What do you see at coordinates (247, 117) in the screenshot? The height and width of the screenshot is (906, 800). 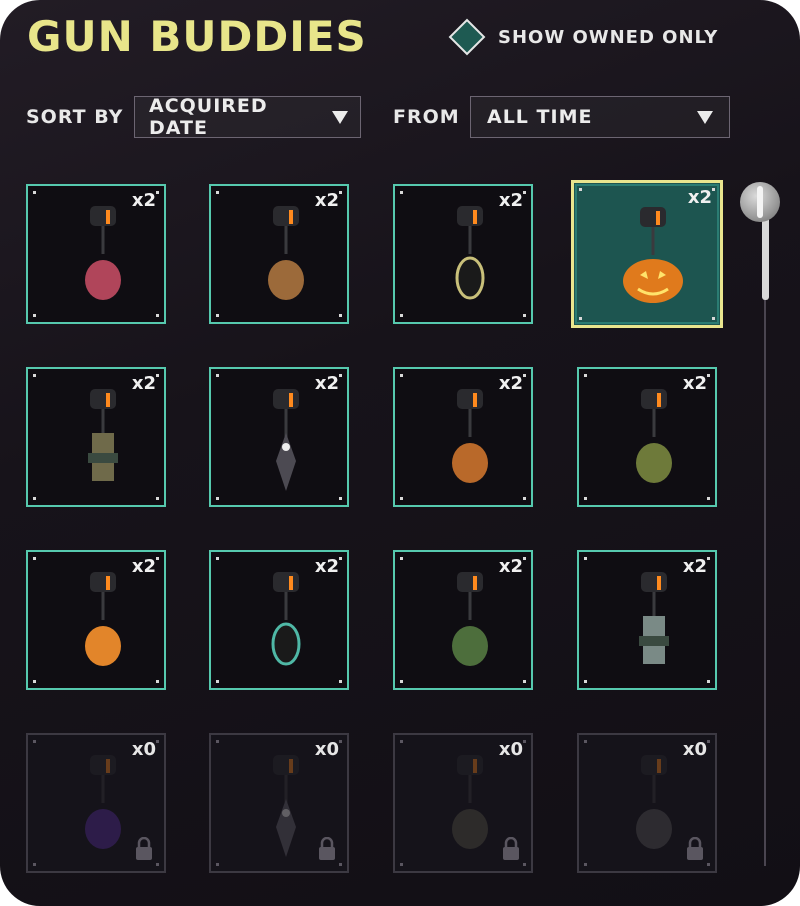 I see `sort-dropdown: ACQUIRED DATE` at bounding box center [247, 117].